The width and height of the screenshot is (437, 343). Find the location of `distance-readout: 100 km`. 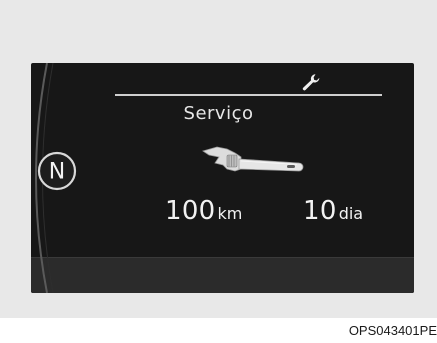

distance-readout: 100 km is located at coordinates (203, 211).